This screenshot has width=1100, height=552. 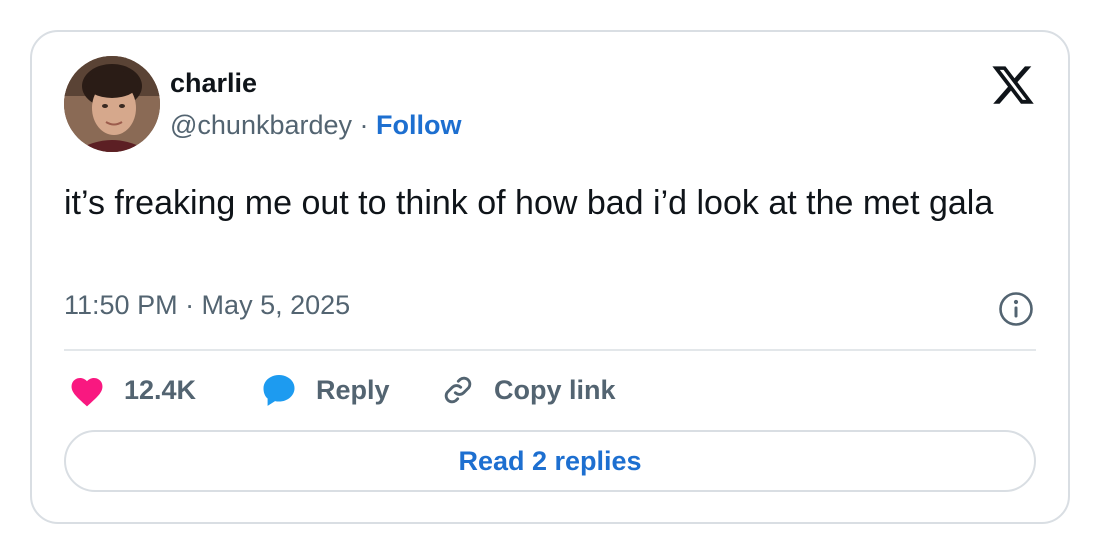 What do you see at coordinates (261, 125) in the screenshot?
I see `author-handle: @chunkbardey` at bounding box center [261, 125].